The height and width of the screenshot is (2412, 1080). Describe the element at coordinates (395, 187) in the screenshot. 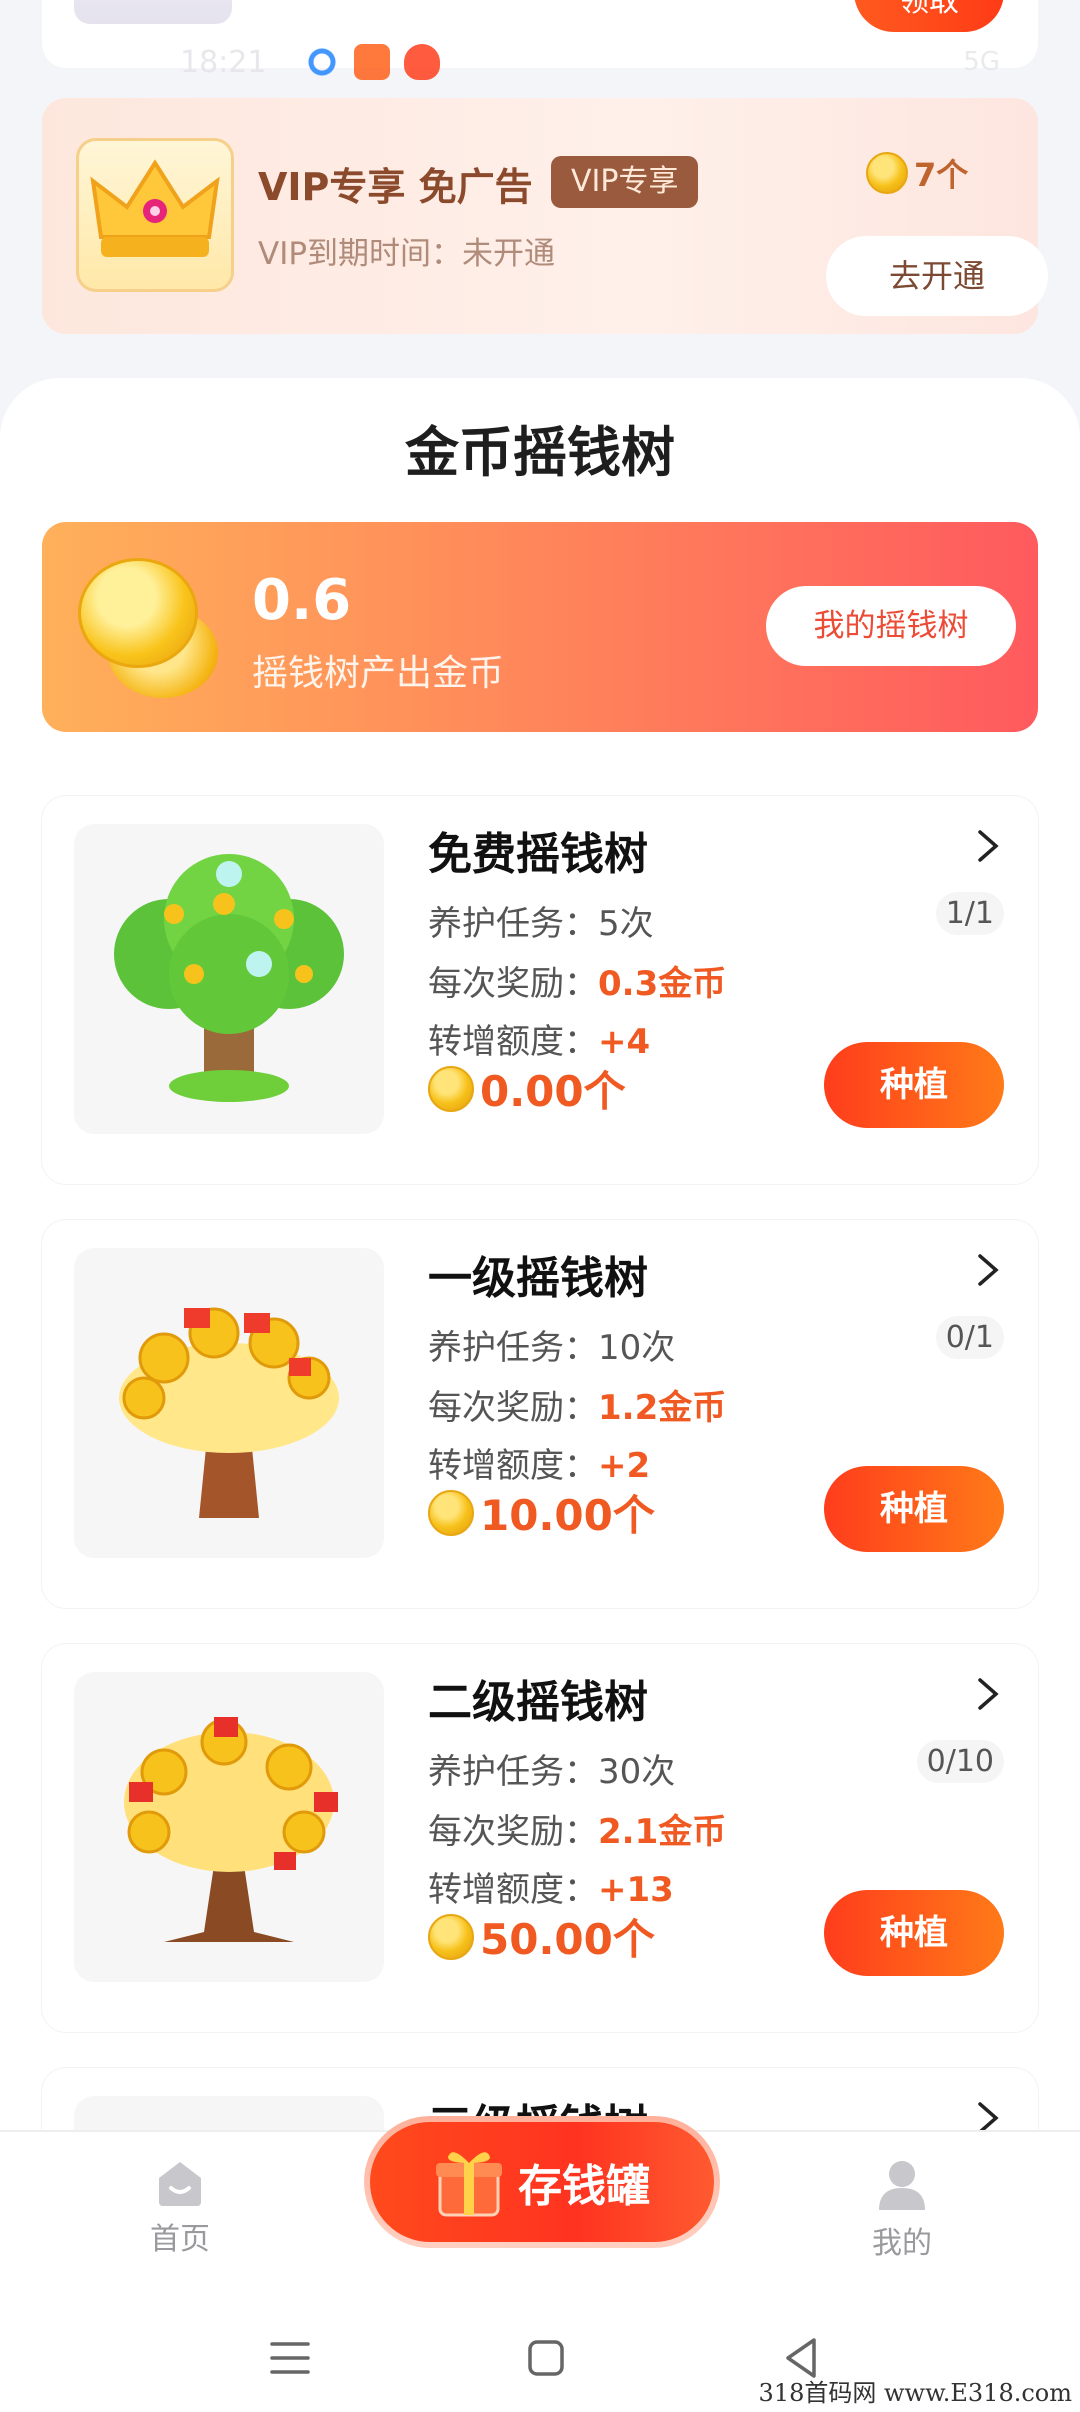

I see `vip-title: VIP专享 免广告` at that location.